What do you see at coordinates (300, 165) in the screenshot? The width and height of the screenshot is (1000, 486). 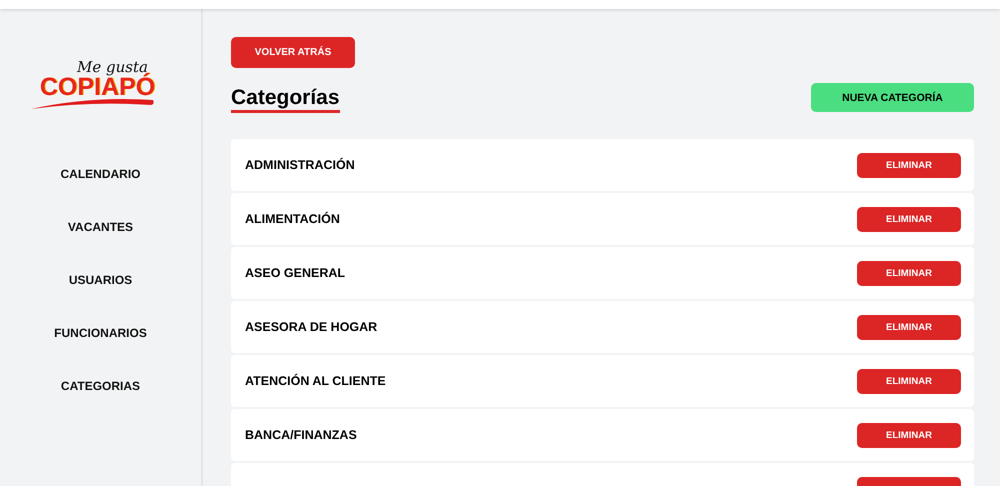 I see `category-name: ADMINISTRACIÓN` at bounding box center [300, 165].